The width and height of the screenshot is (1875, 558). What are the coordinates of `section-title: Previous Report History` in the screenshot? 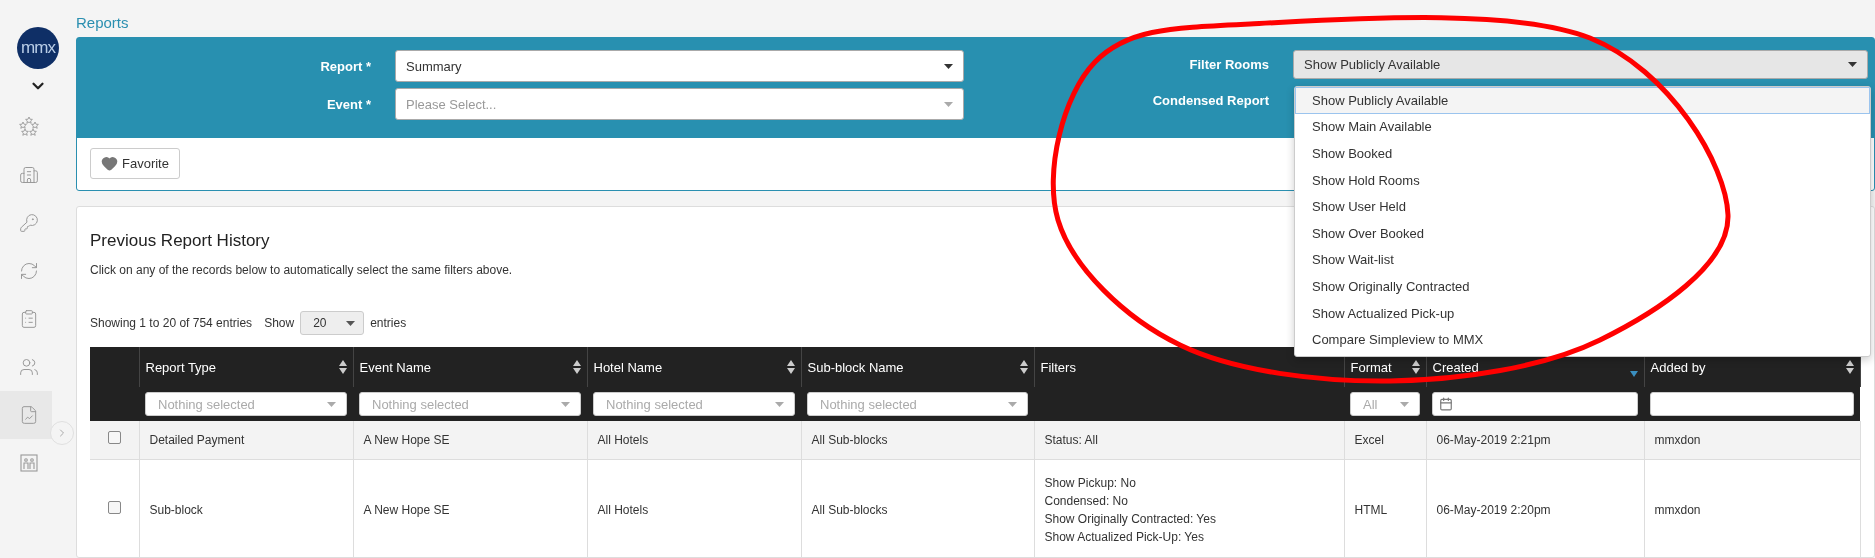 It's located at (180, 241).